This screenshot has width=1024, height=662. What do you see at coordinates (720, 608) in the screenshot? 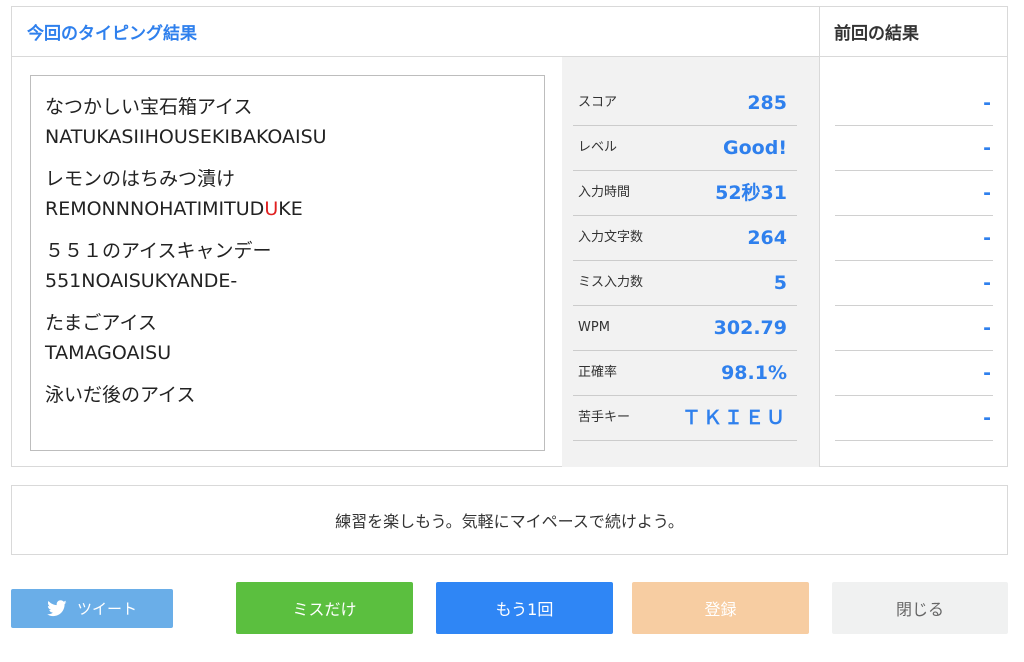
I see `register-button: 登録` at bounding box center [720, 608].